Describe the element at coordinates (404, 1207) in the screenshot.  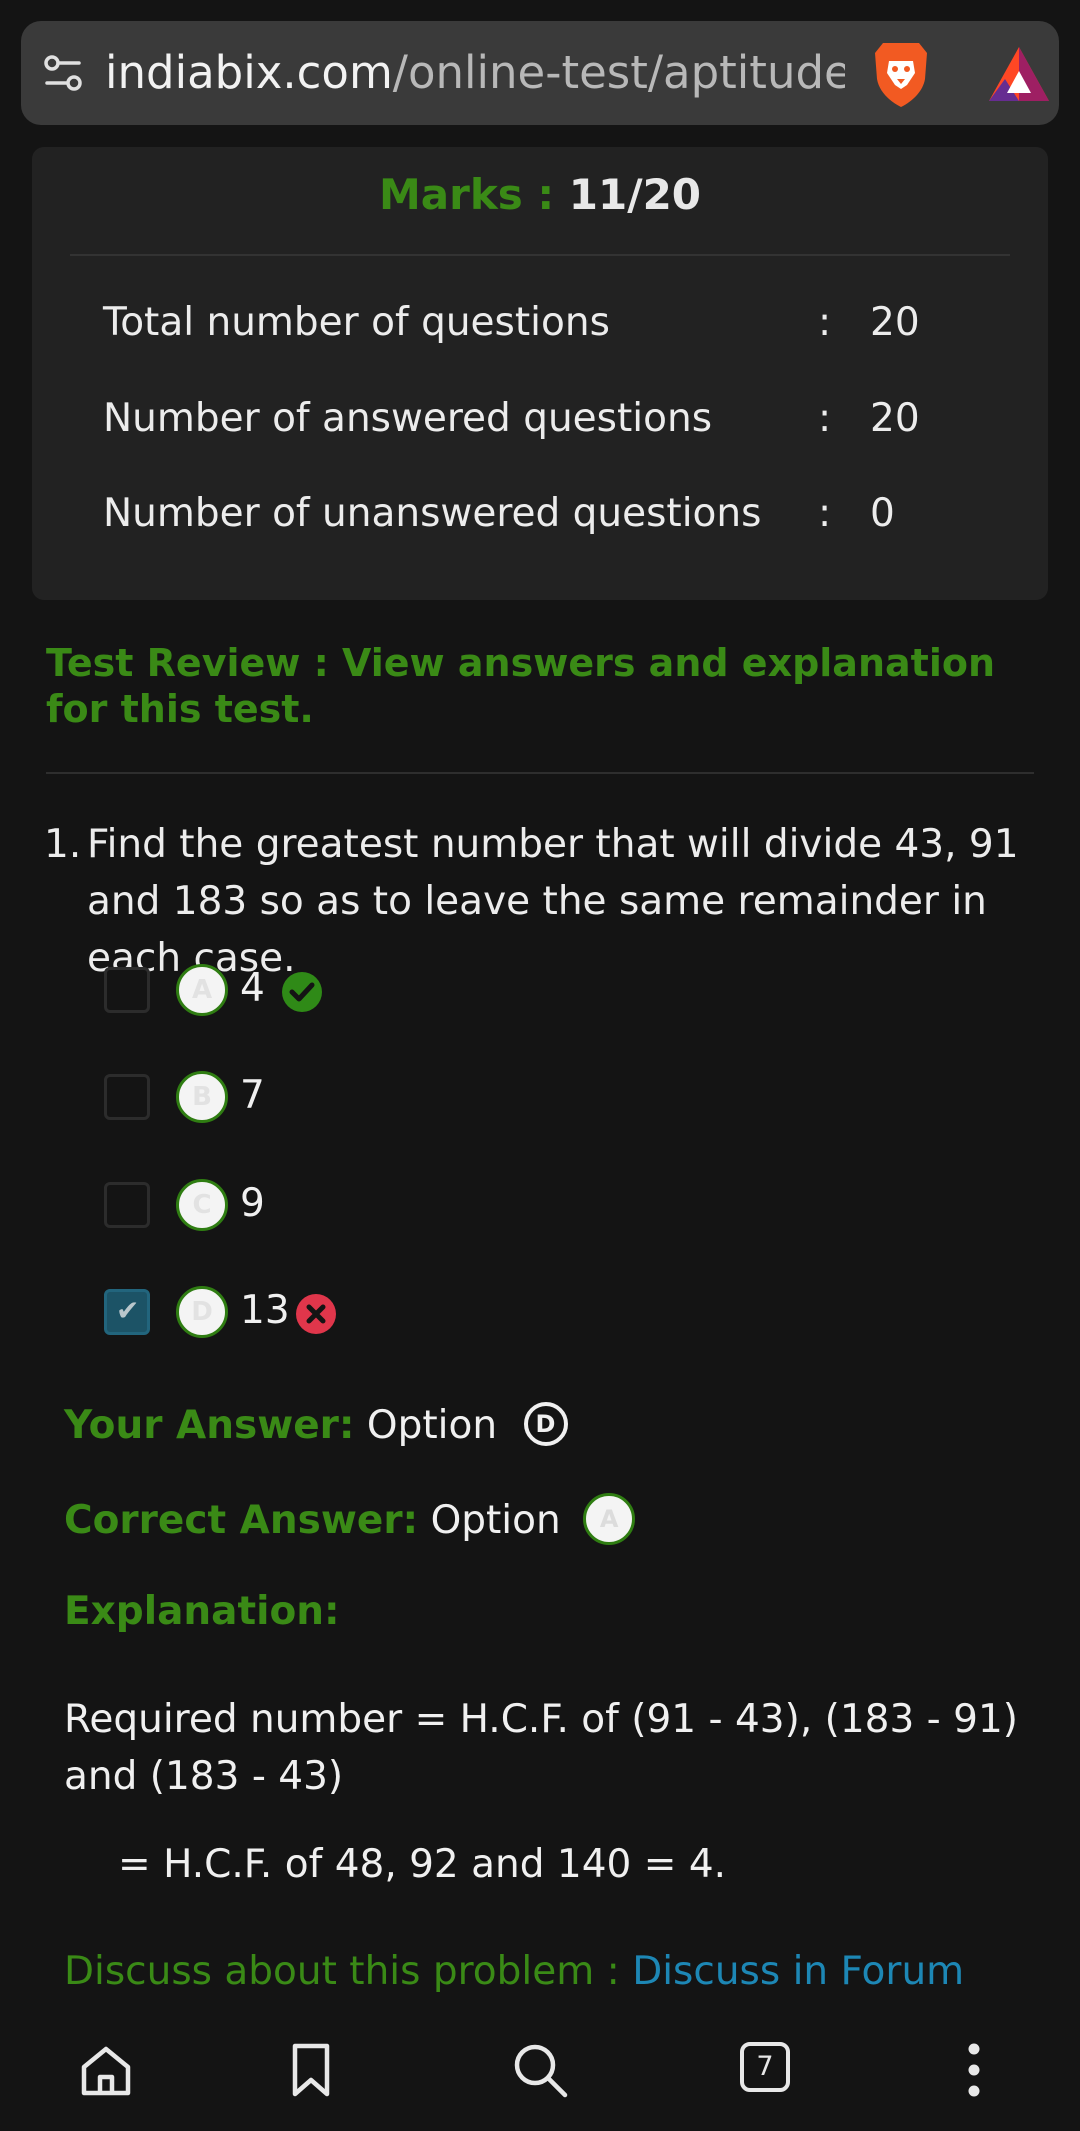
I see `option-c: C 9` at that location.